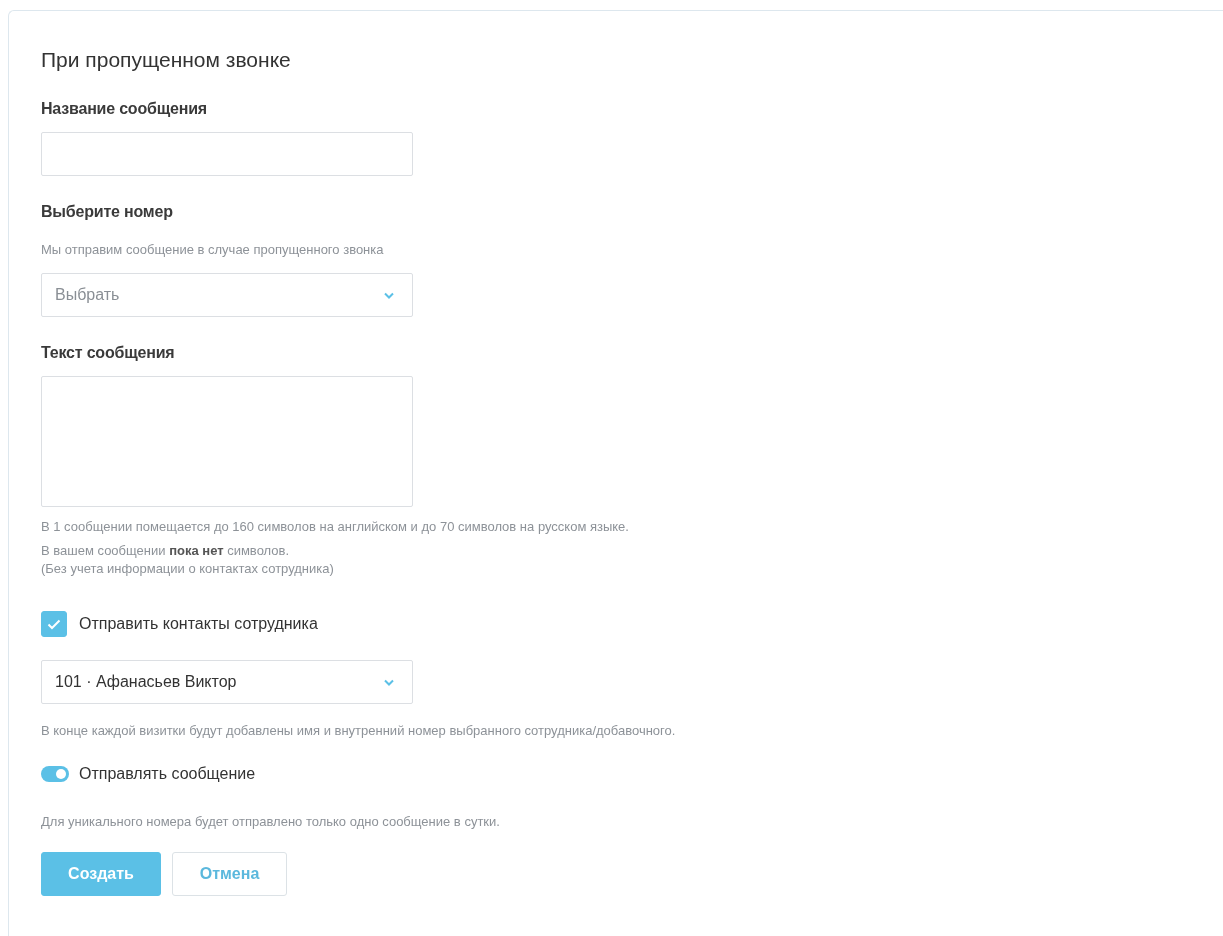  I want to click on checkbox, so click(54, 624).